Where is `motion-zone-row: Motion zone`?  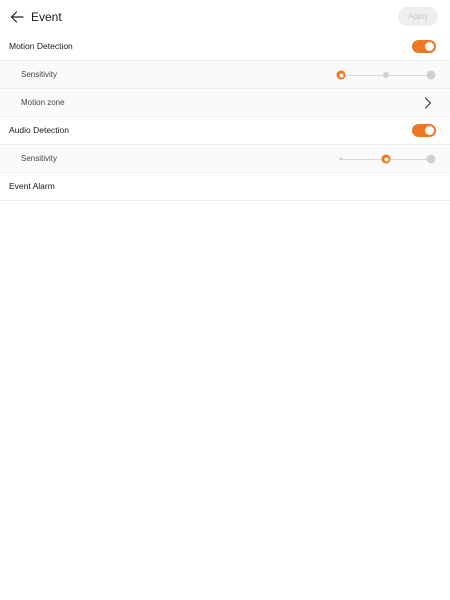 motion-zone-row: Motion zone is located at coordinates (225, 103).